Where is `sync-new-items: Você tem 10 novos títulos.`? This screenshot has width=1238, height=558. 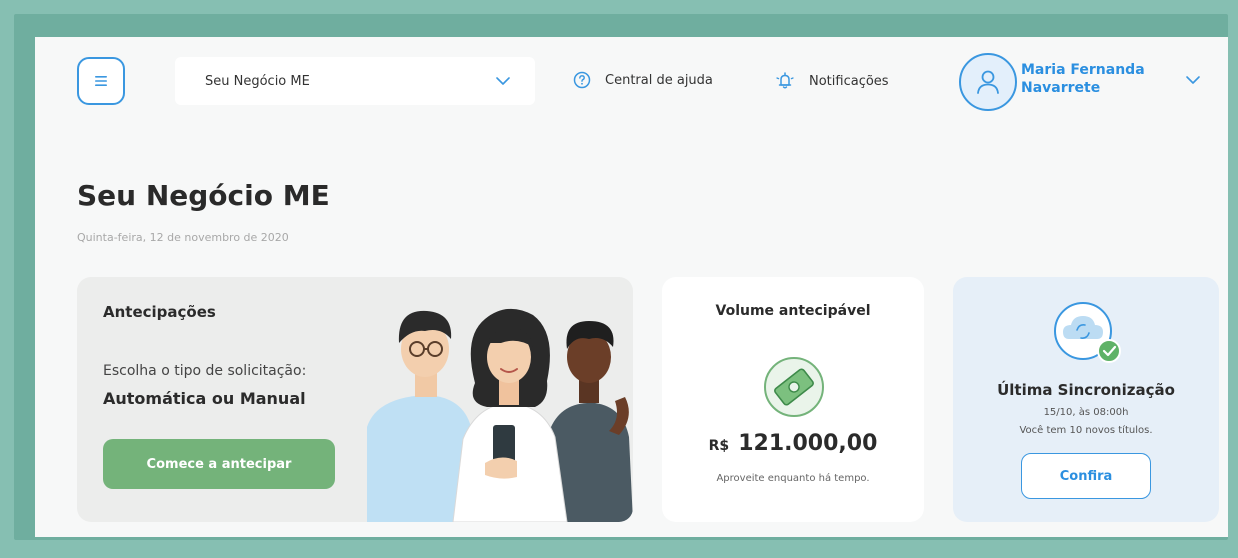 sync-new-items: Você tem 10 novos títulos. is located at coordinates (1086, 430).